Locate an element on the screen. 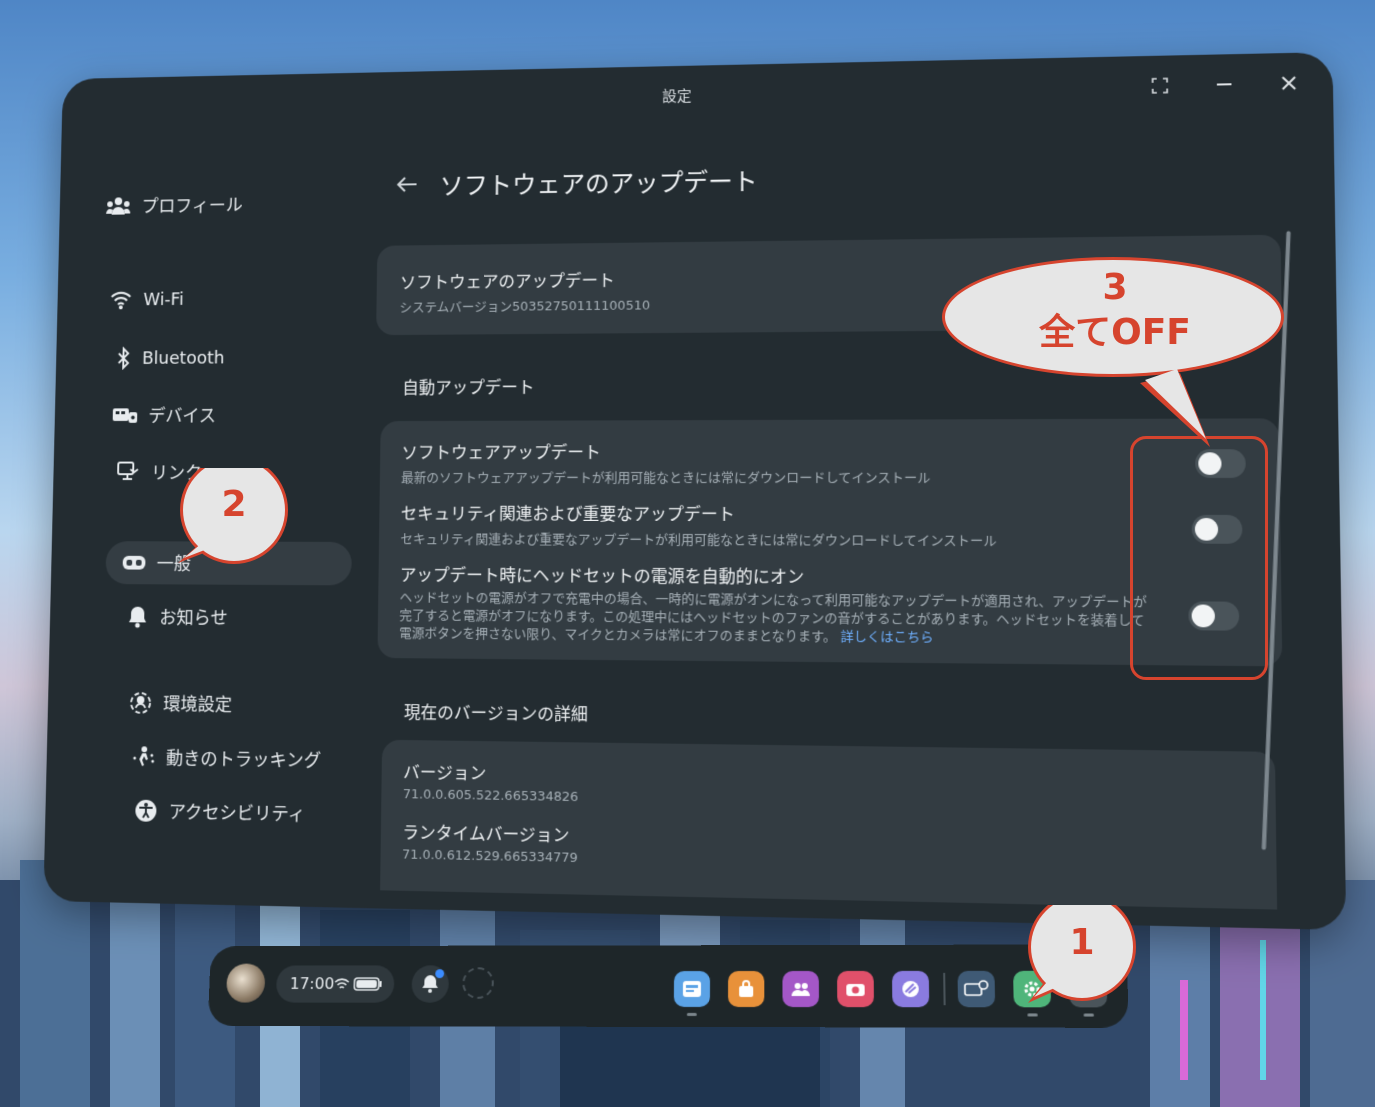  system-version-text: システムバージョン50352750111100510 is located at coordinates (525, 307).